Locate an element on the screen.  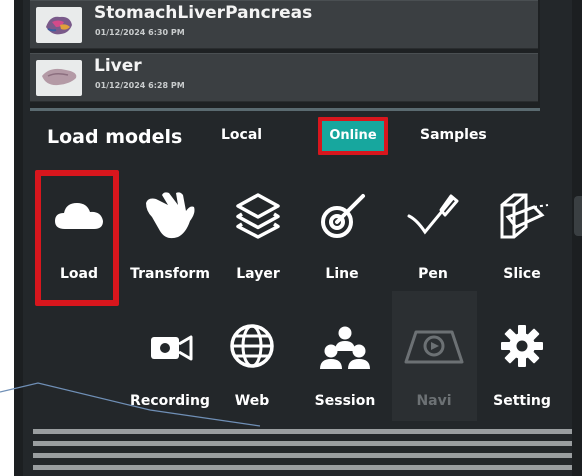
load-highlight-box is located at coordinates (77, 238).